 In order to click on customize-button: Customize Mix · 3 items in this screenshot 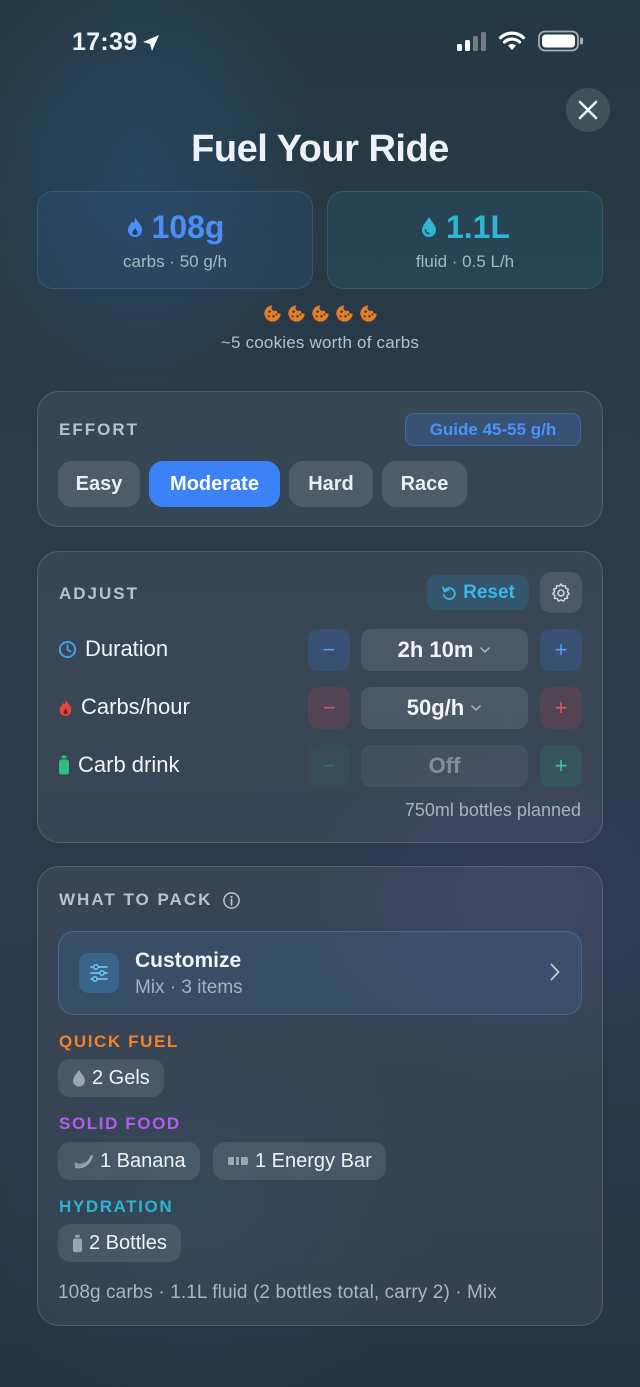, I will do `click(320, 973)`.